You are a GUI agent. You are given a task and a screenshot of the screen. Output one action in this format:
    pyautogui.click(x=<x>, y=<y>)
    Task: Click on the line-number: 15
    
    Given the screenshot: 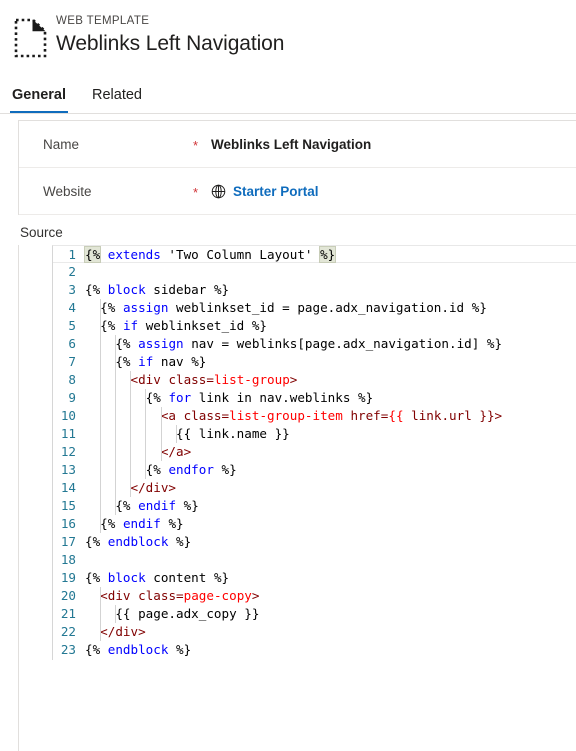 What is the action you would take?
    pyautogui.click(x=68, y=505)
    